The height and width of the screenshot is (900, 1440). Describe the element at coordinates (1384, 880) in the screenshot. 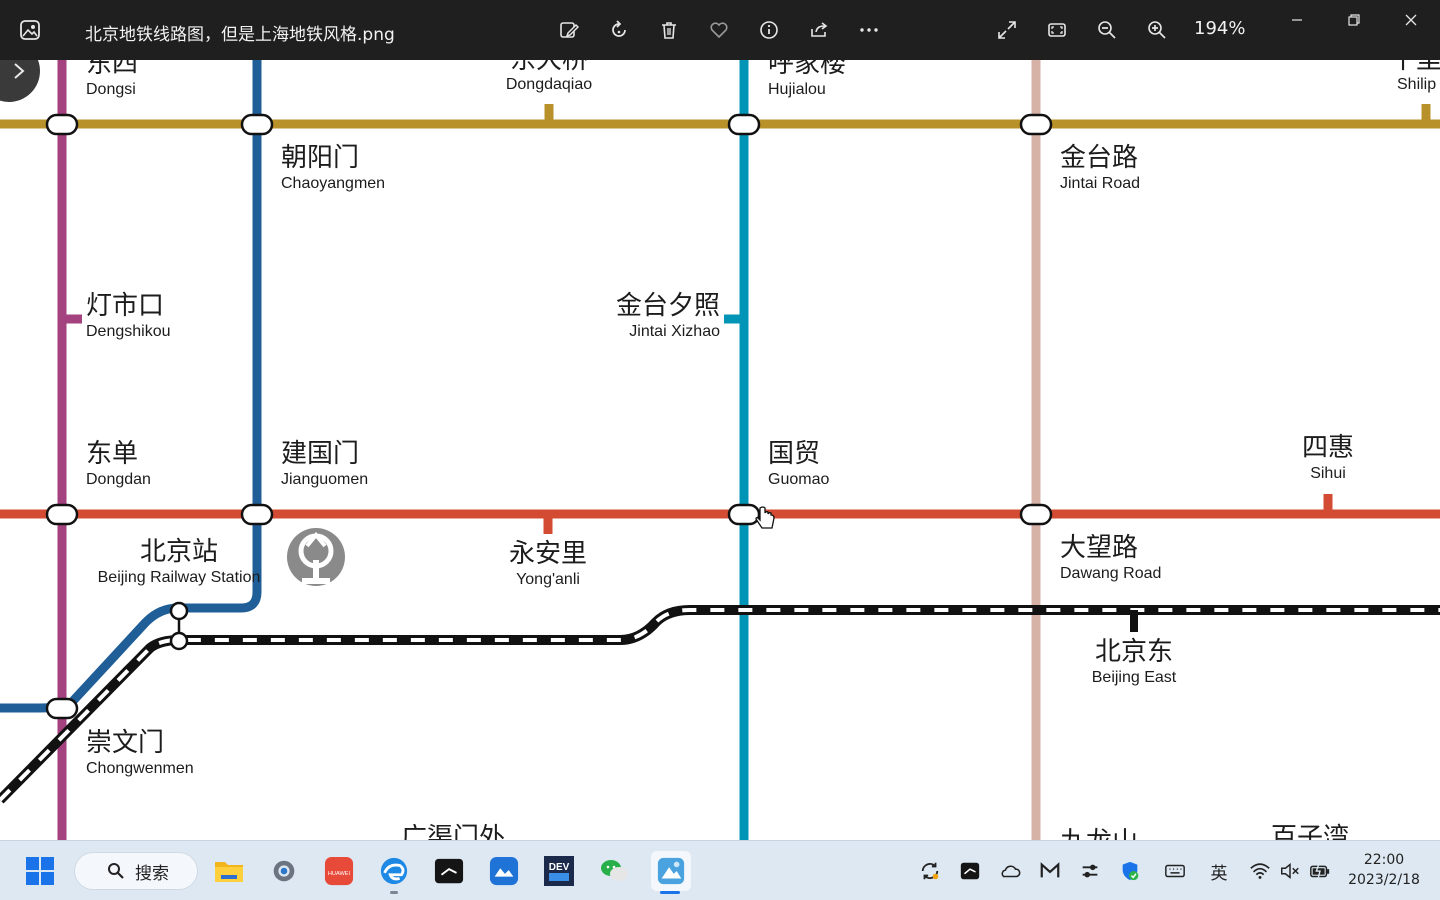

I see `clock-date: 2023/2/18` at that location.